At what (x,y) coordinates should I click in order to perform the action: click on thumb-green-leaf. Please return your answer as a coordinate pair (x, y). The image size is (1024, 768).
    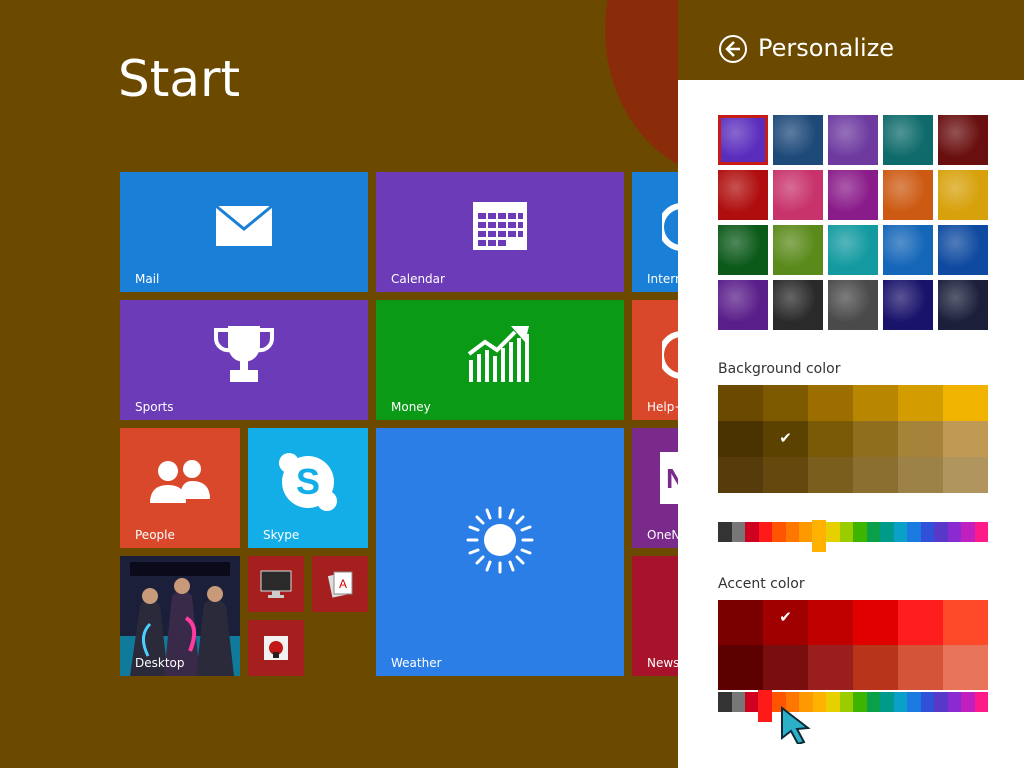
    Looking at the image, I should click on (743, 250).